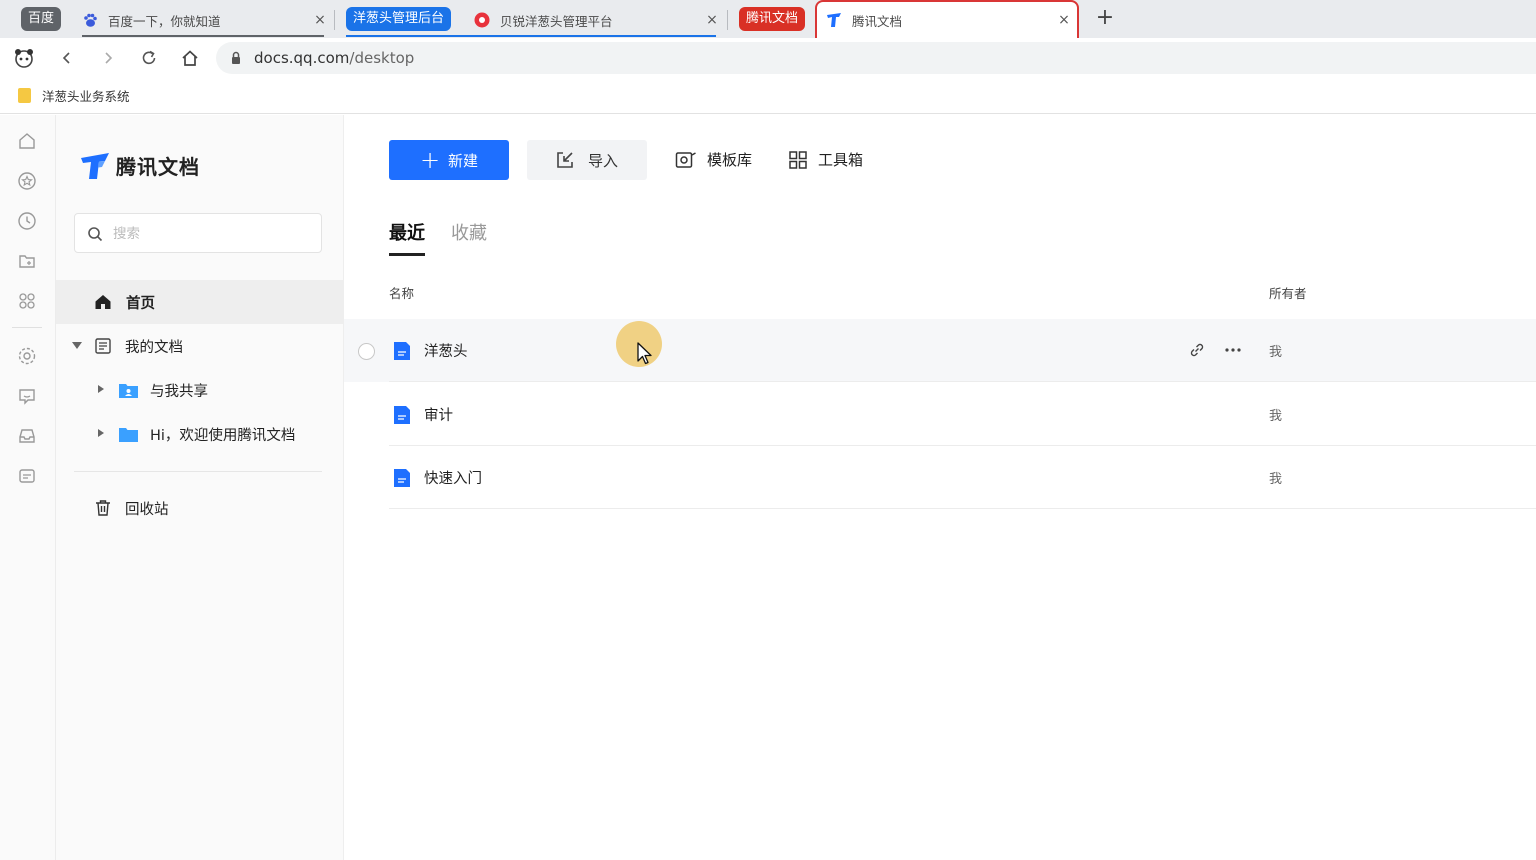  What do you see at coordinates (108, 58) in the screenshot?
I see `forward-button` at bounding box center [108, 58].